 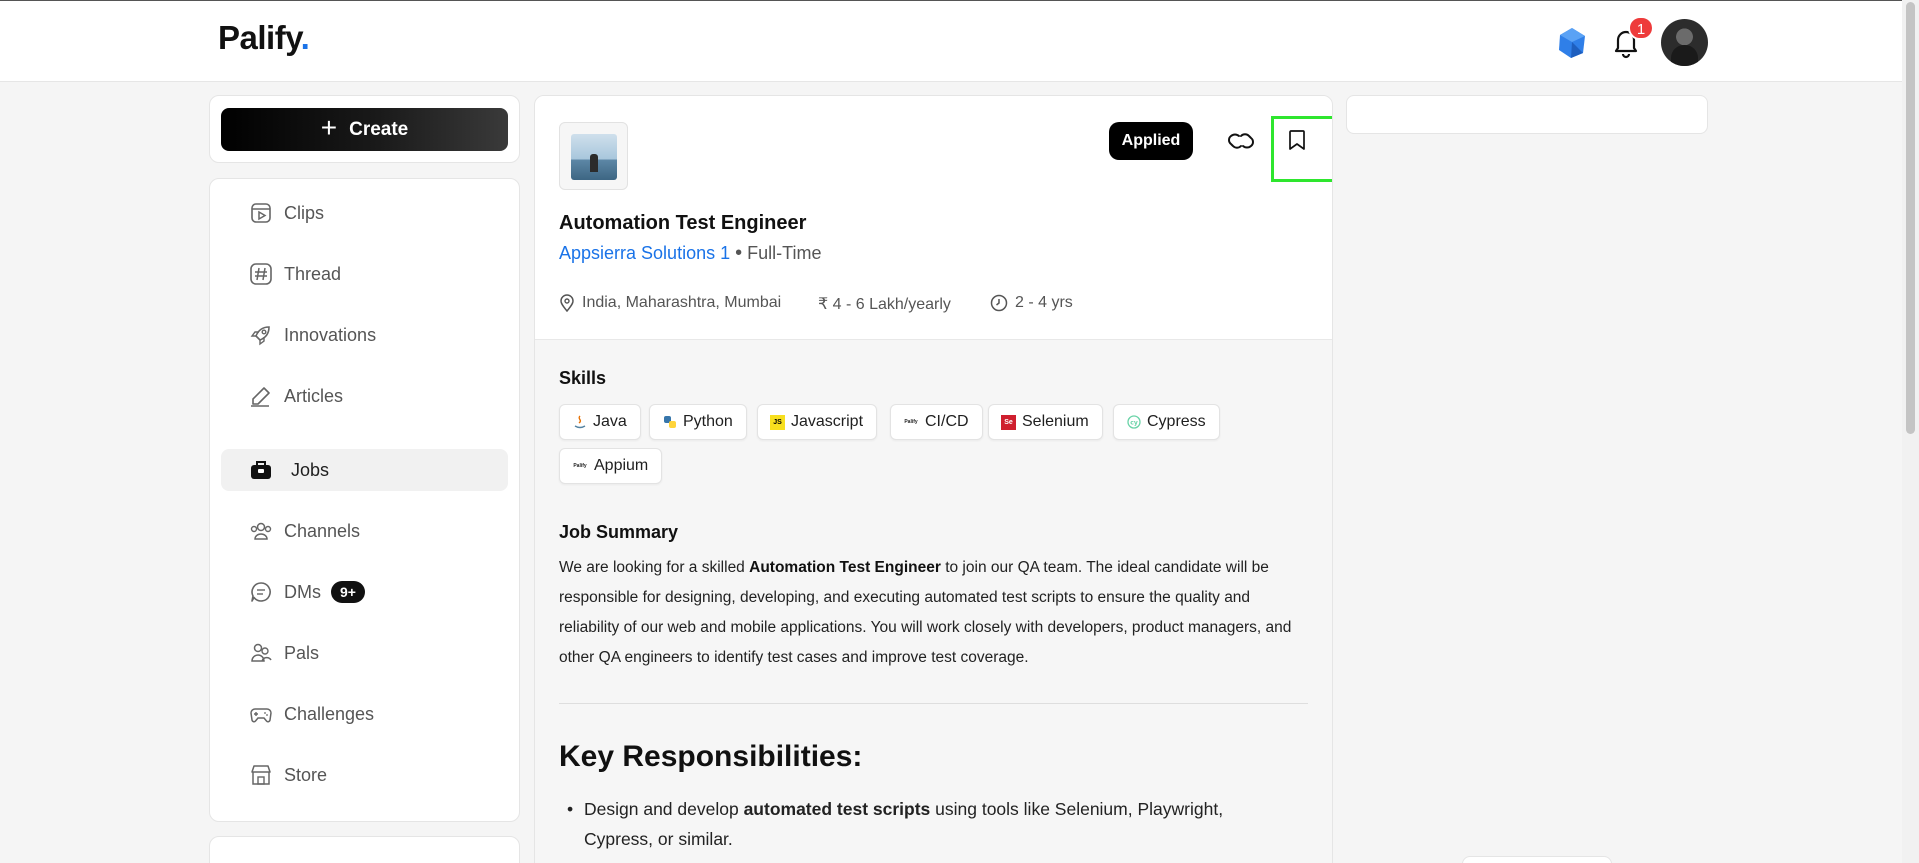 What do you see at coordinates (1031, 303) in the screenshot?
I see `job-experience: 2 - 4 yrs` at bounding box center [1031, 303].